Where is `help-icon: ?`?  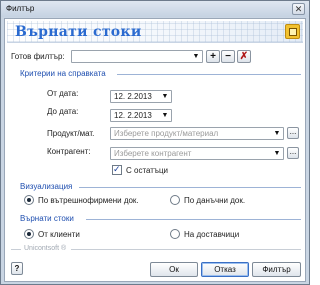 help-icon: ? is located at coordinates (17, 268).